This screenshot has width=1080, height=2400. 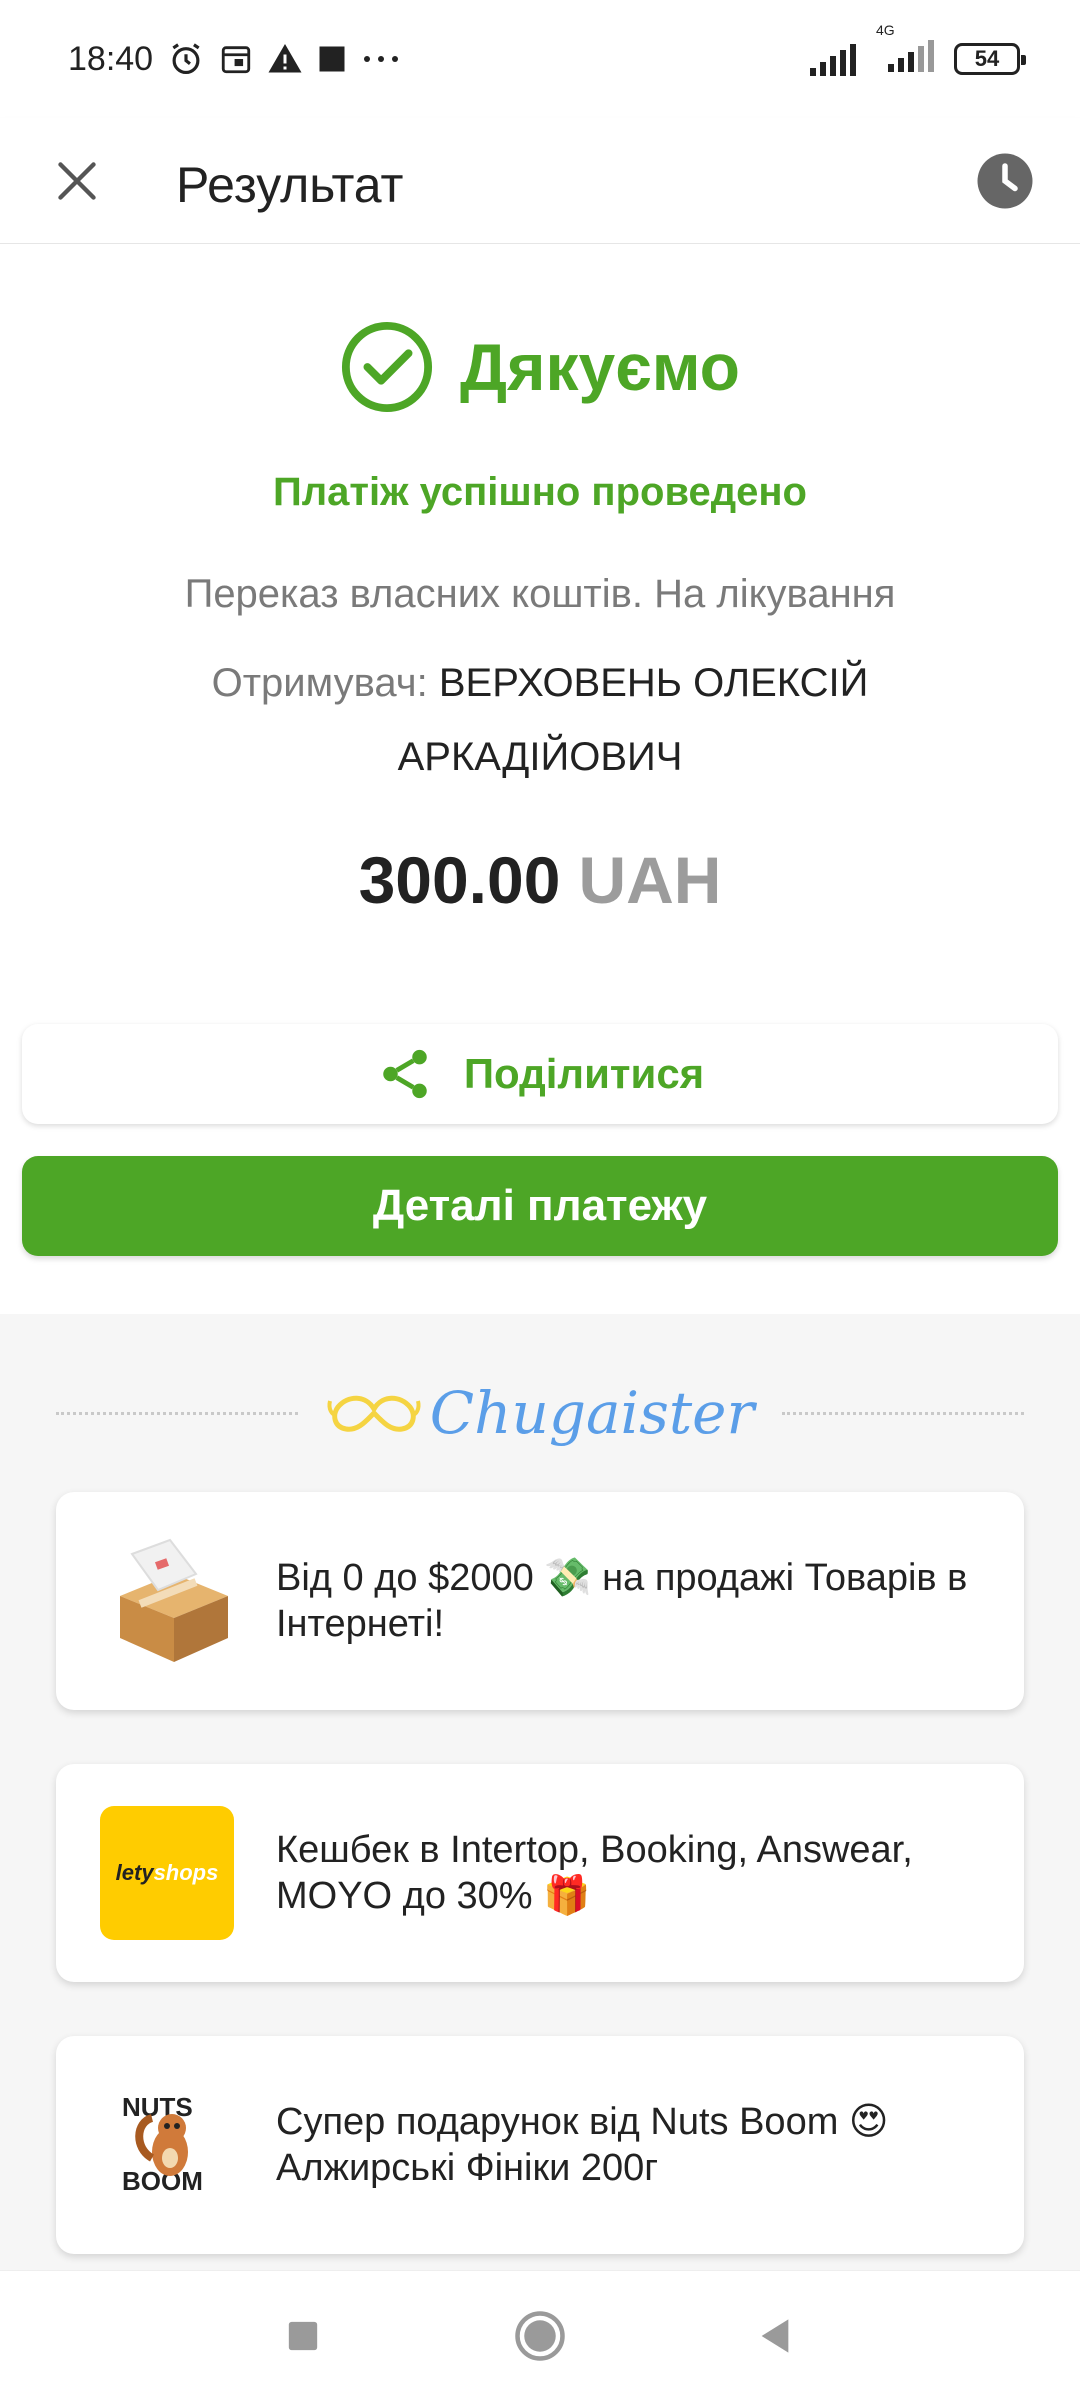 I want to click on calendar-icon, so click(x=236, y=60).